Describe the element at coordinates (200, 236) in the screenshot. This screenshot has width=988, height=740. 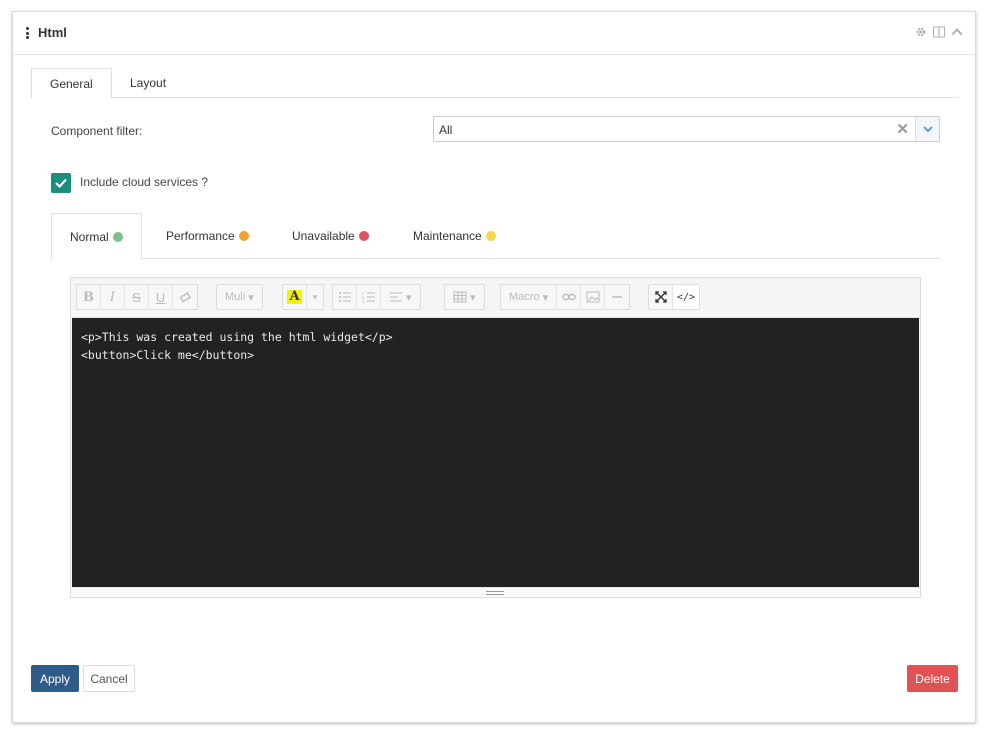
I see `tab-performance-label: Performance` at that location.